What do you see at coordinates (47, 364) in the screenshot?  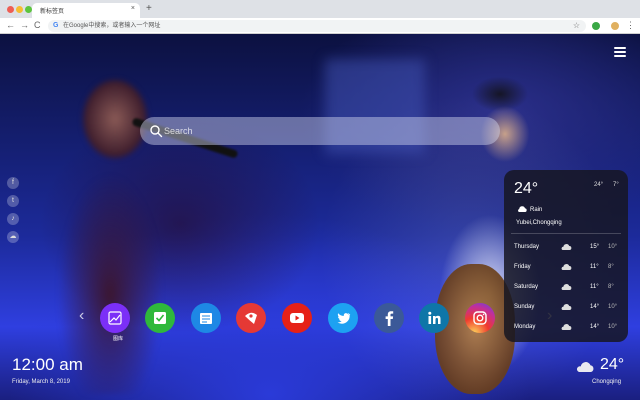 I see `clock-time: 12:00 am` at bounding box center [47, 364].